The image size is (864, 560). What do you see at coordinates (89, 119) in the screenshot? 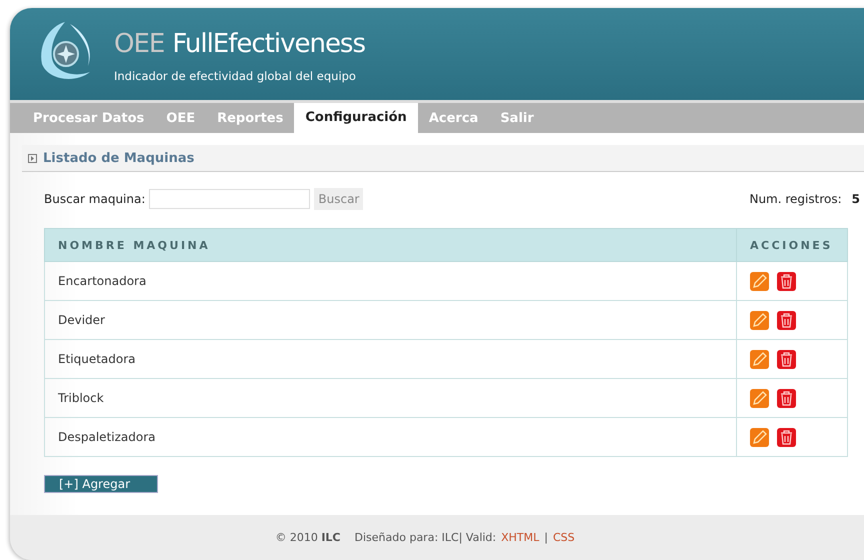
I see `nav-tab: Procesar Datos` at bounding box center [89, 119].